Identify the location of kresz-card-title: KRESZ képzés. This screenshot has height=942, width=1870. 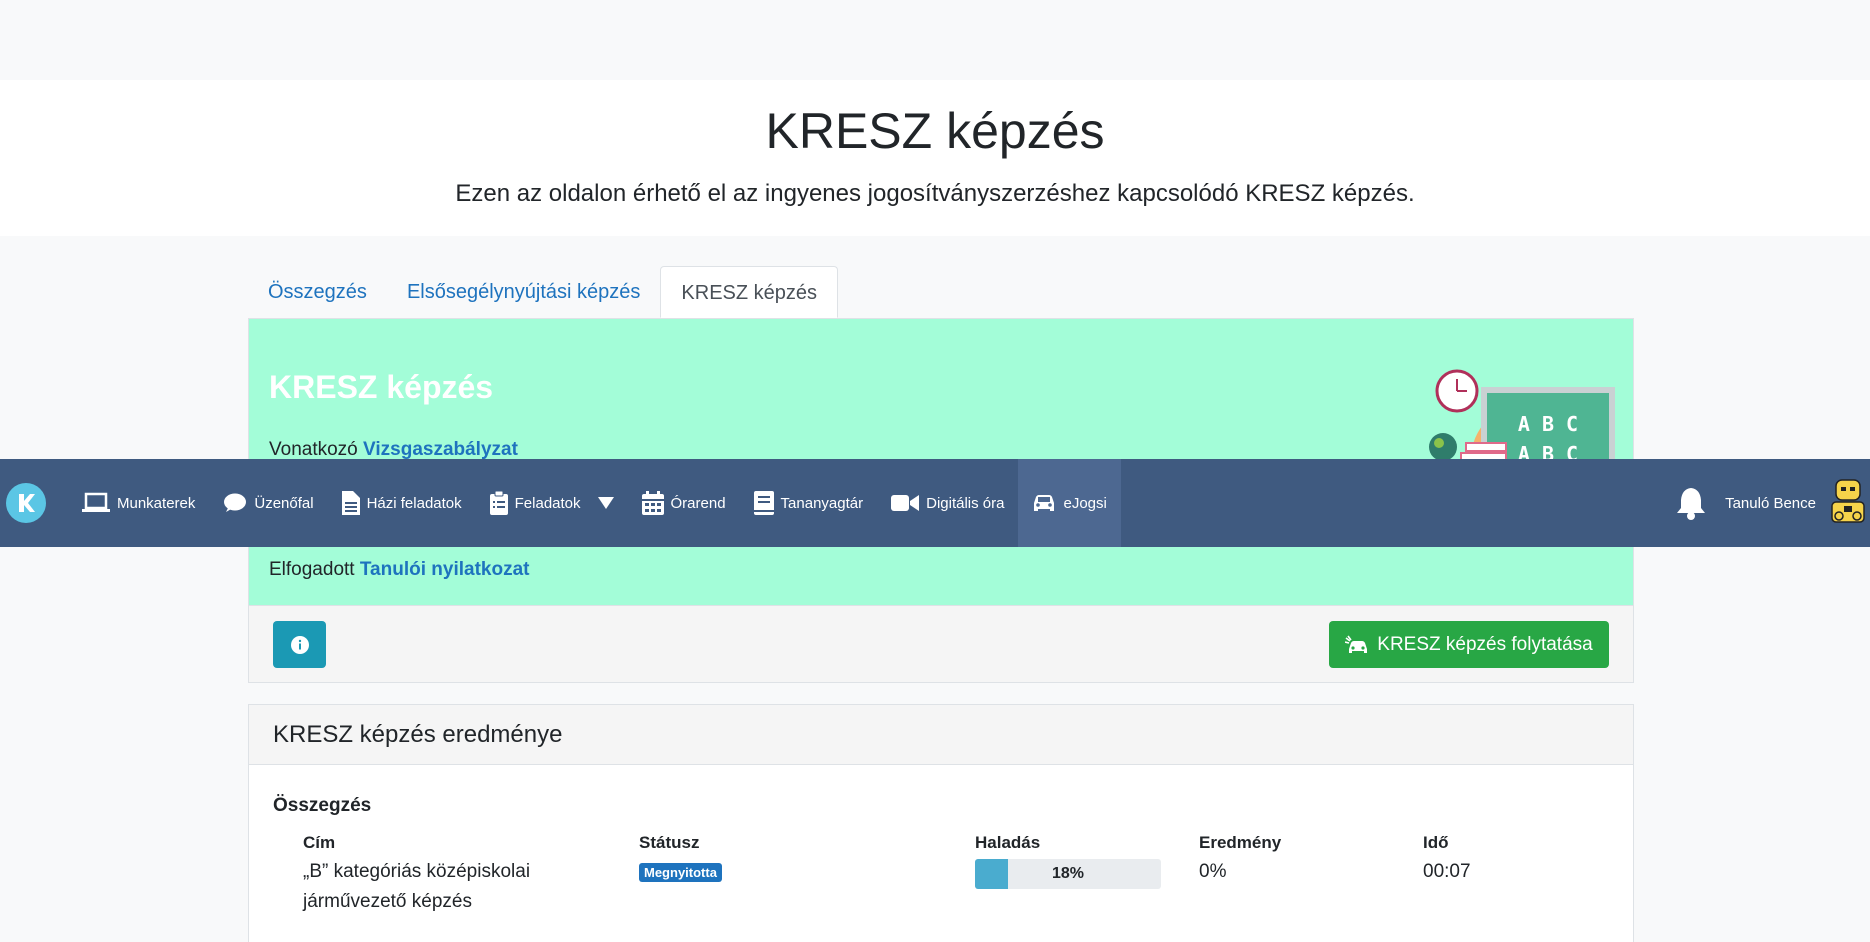
(381, 387).